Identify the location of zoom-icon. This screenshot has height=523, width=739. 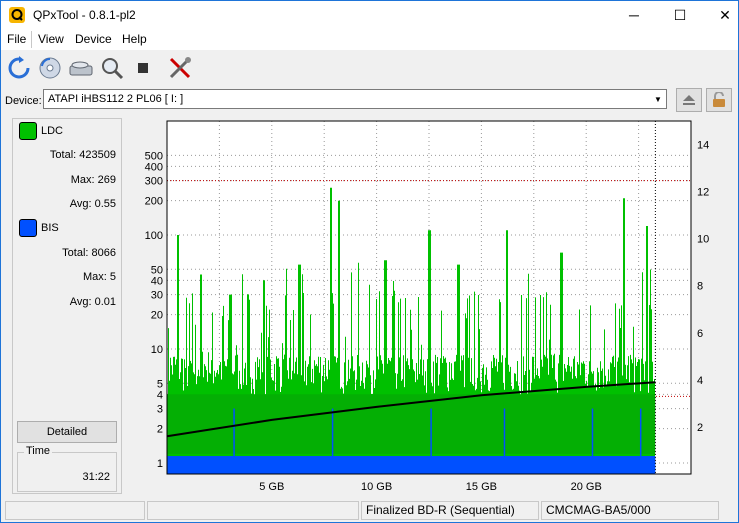
(113, 69).